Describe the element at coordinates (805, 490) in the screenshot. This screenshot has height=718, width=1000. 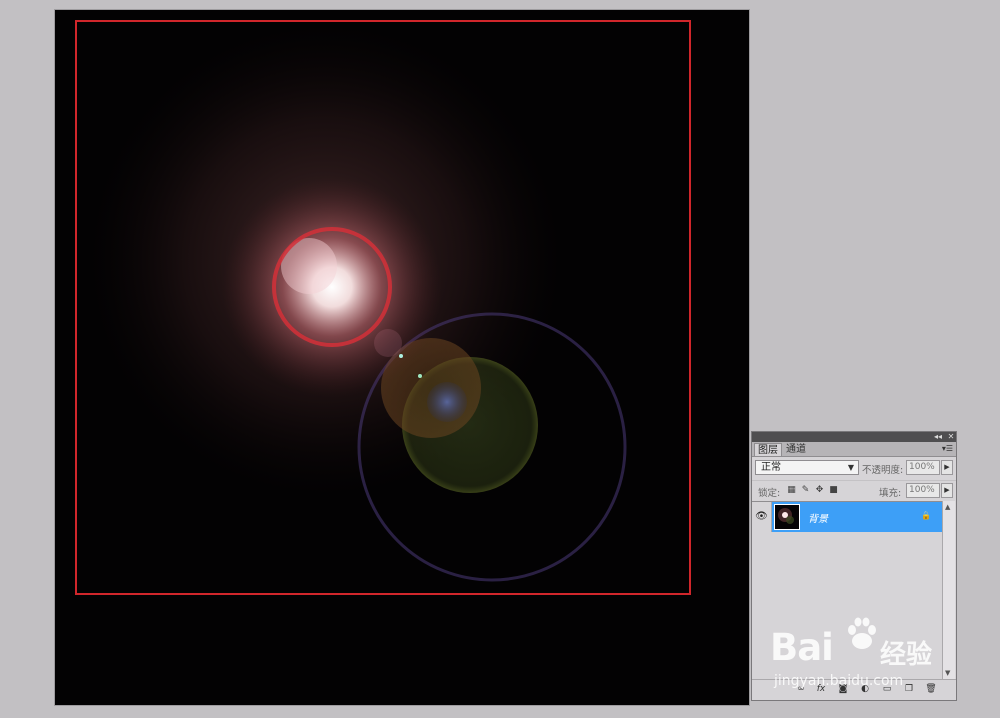
I see `lock-brush-icon: ✎` at that location.